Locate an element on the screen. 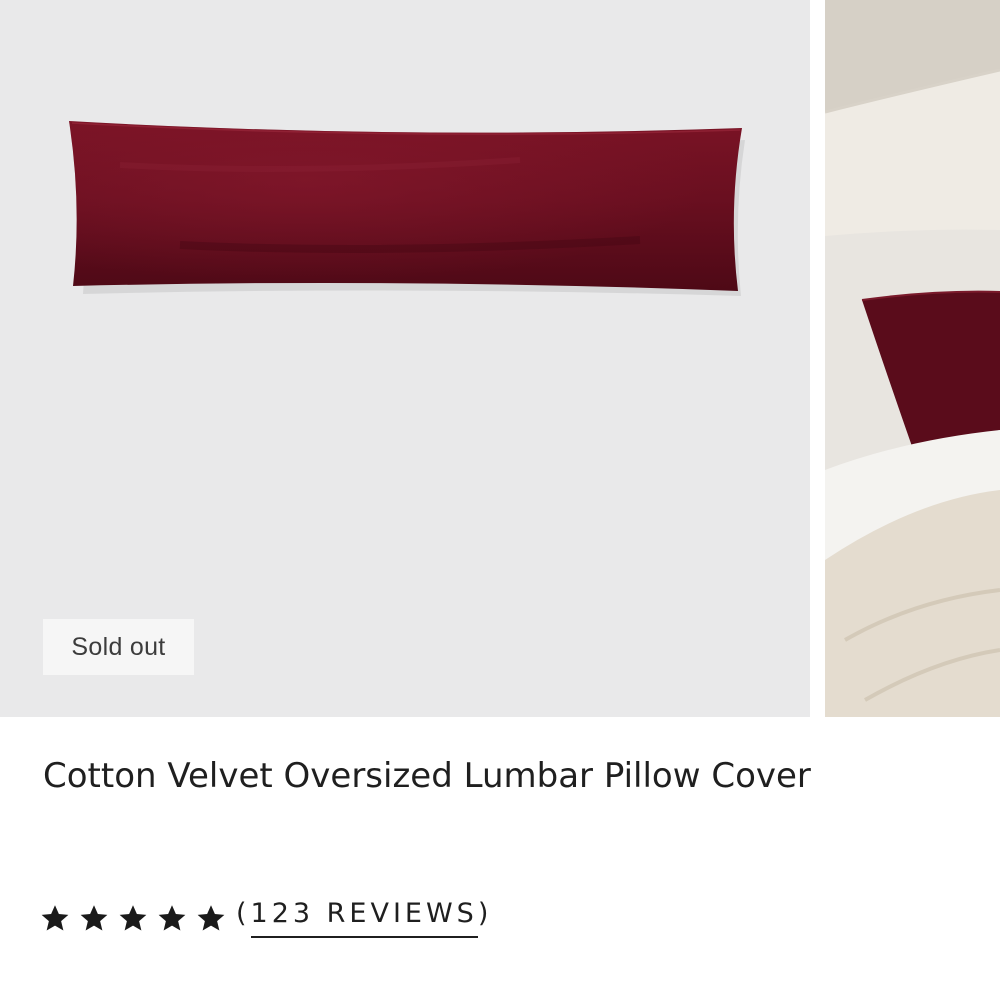 This screenshot has height=1000, width=1000. rating-row: ( 123 REVIEWS ) is located at coordinates (266, 918).